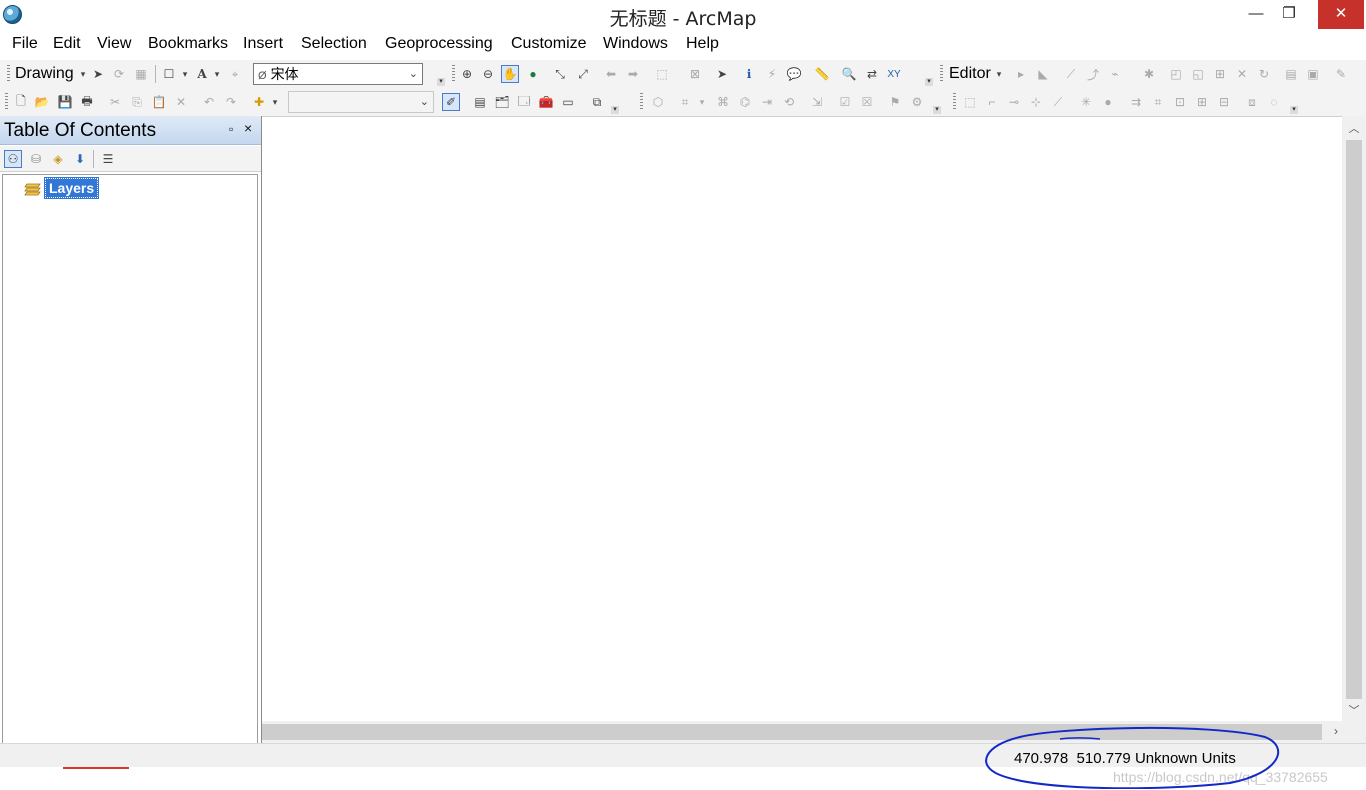 This screenshot has width=1366, height=790. I want to click on shift-icon: ⇥, so click(767, 102).